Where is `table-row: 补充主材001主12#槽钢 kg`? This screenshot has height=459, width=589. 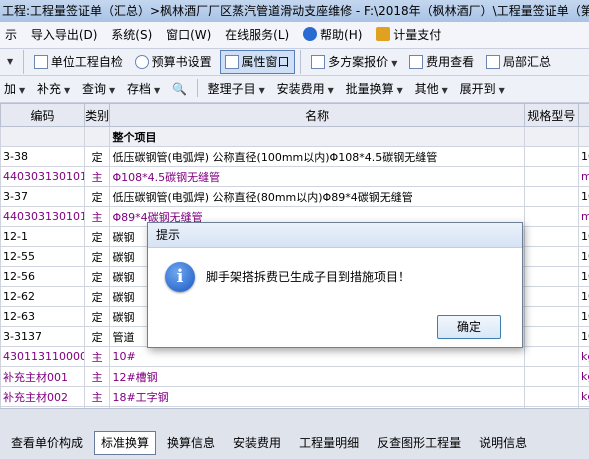
table-row: 补充主材001主12#槽钢 kg is located at coordinates (295, 377).